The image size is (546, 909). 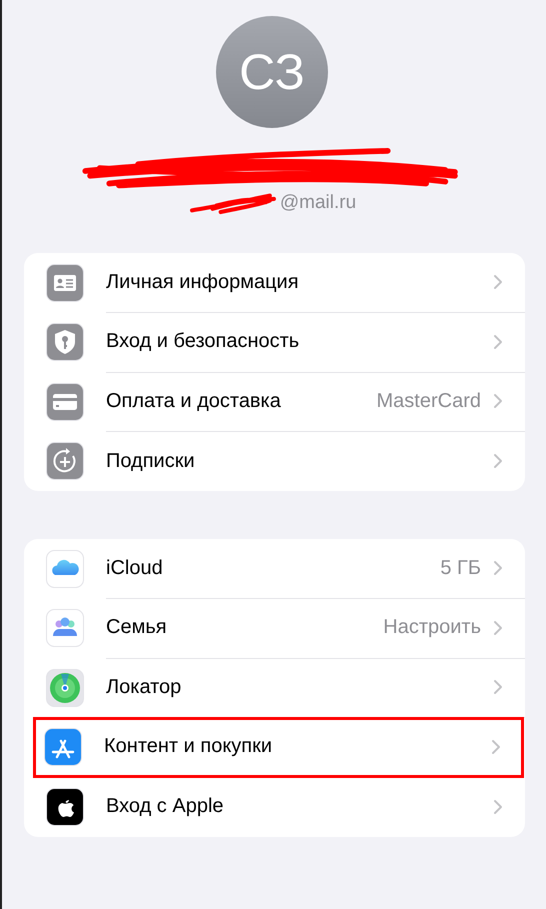 I want to click on circular-plus-icon, so click(x=65, y=461).